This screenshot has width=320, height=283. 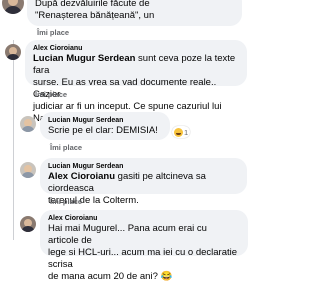 What do you see at coordinates (13, 140) in the screenshot?
I see `thread-line` at bounding box center [13, 140].